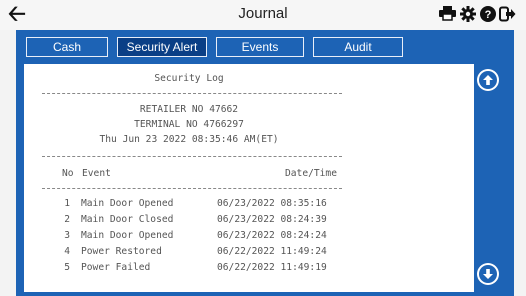 The width and height of the screenshot is (526, 296). What do you see at coordinates (189, 78) in the screenshot?
I see `log-title: Security Log` at bounding box center [189, 78].